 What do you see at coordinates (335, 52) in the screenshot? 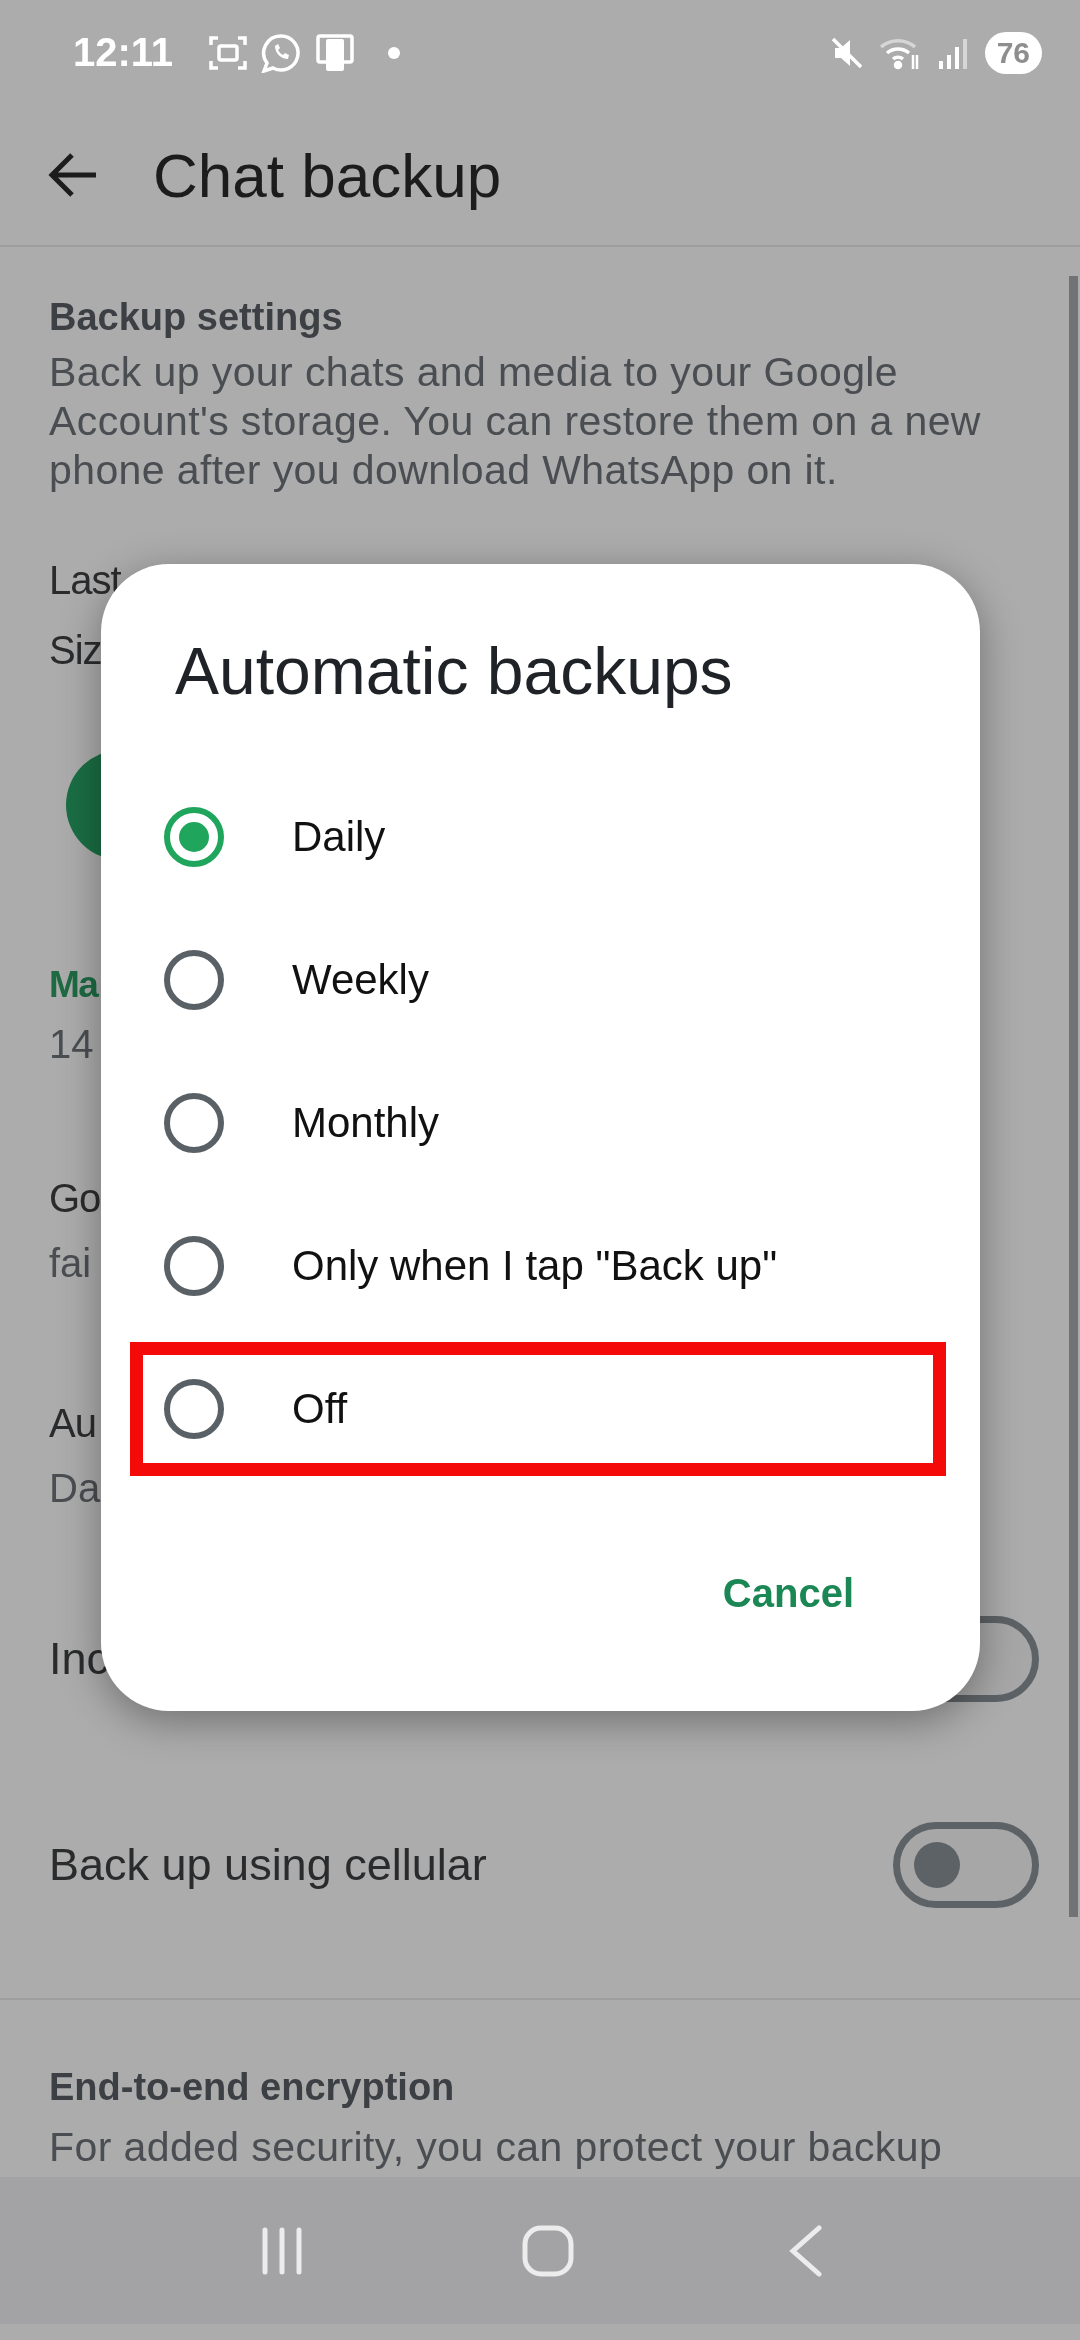
I see `phone-icon` at bounding box center [335, 52].